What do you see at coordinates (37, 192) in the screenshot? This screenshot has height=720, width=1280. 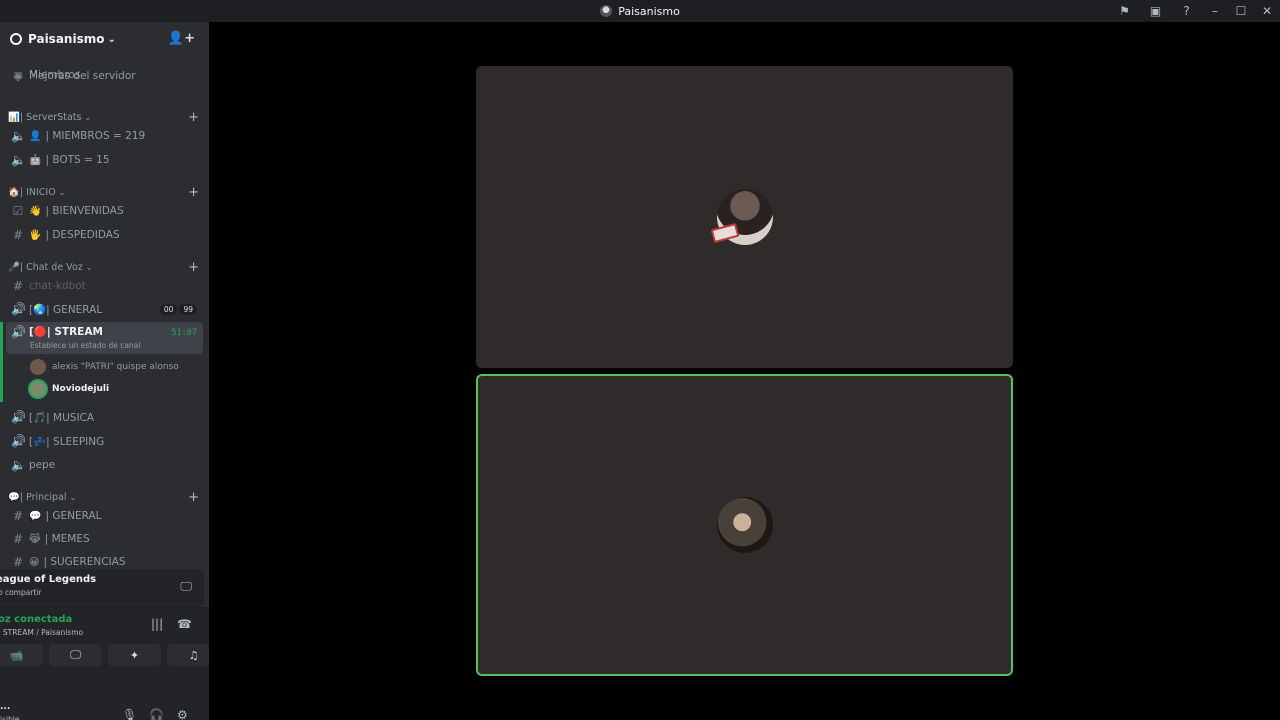 I see `category-label: | INICIO` at bounding box center [37, 192].